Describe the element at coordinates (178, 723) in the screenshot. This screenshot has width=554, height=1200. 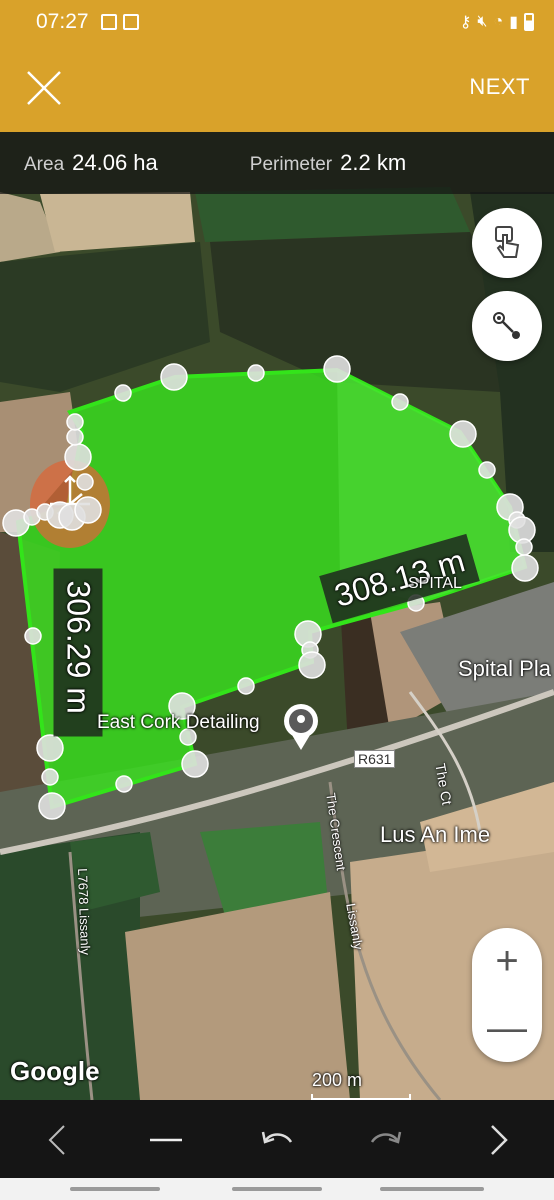
I see `poi-label: East Cork Detailing` at that location.